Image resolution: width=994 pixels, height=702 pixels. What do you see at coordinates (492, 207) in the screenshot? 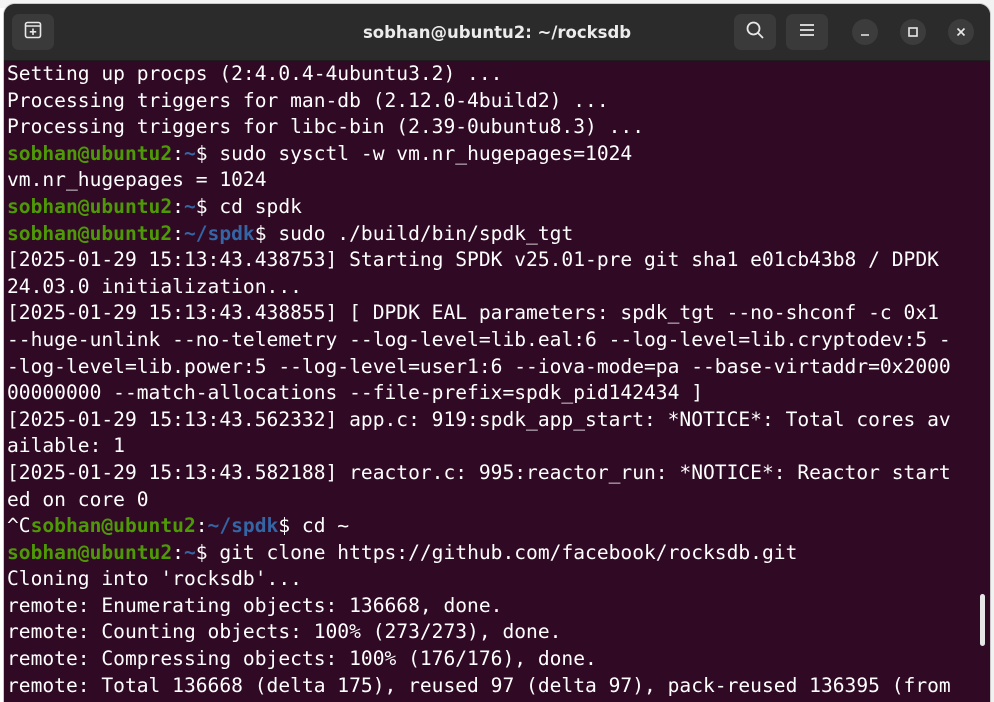
I see `prompt-line: sobhan@ubuntu2:~$ cd spdk` at bounding box center [492, 207].